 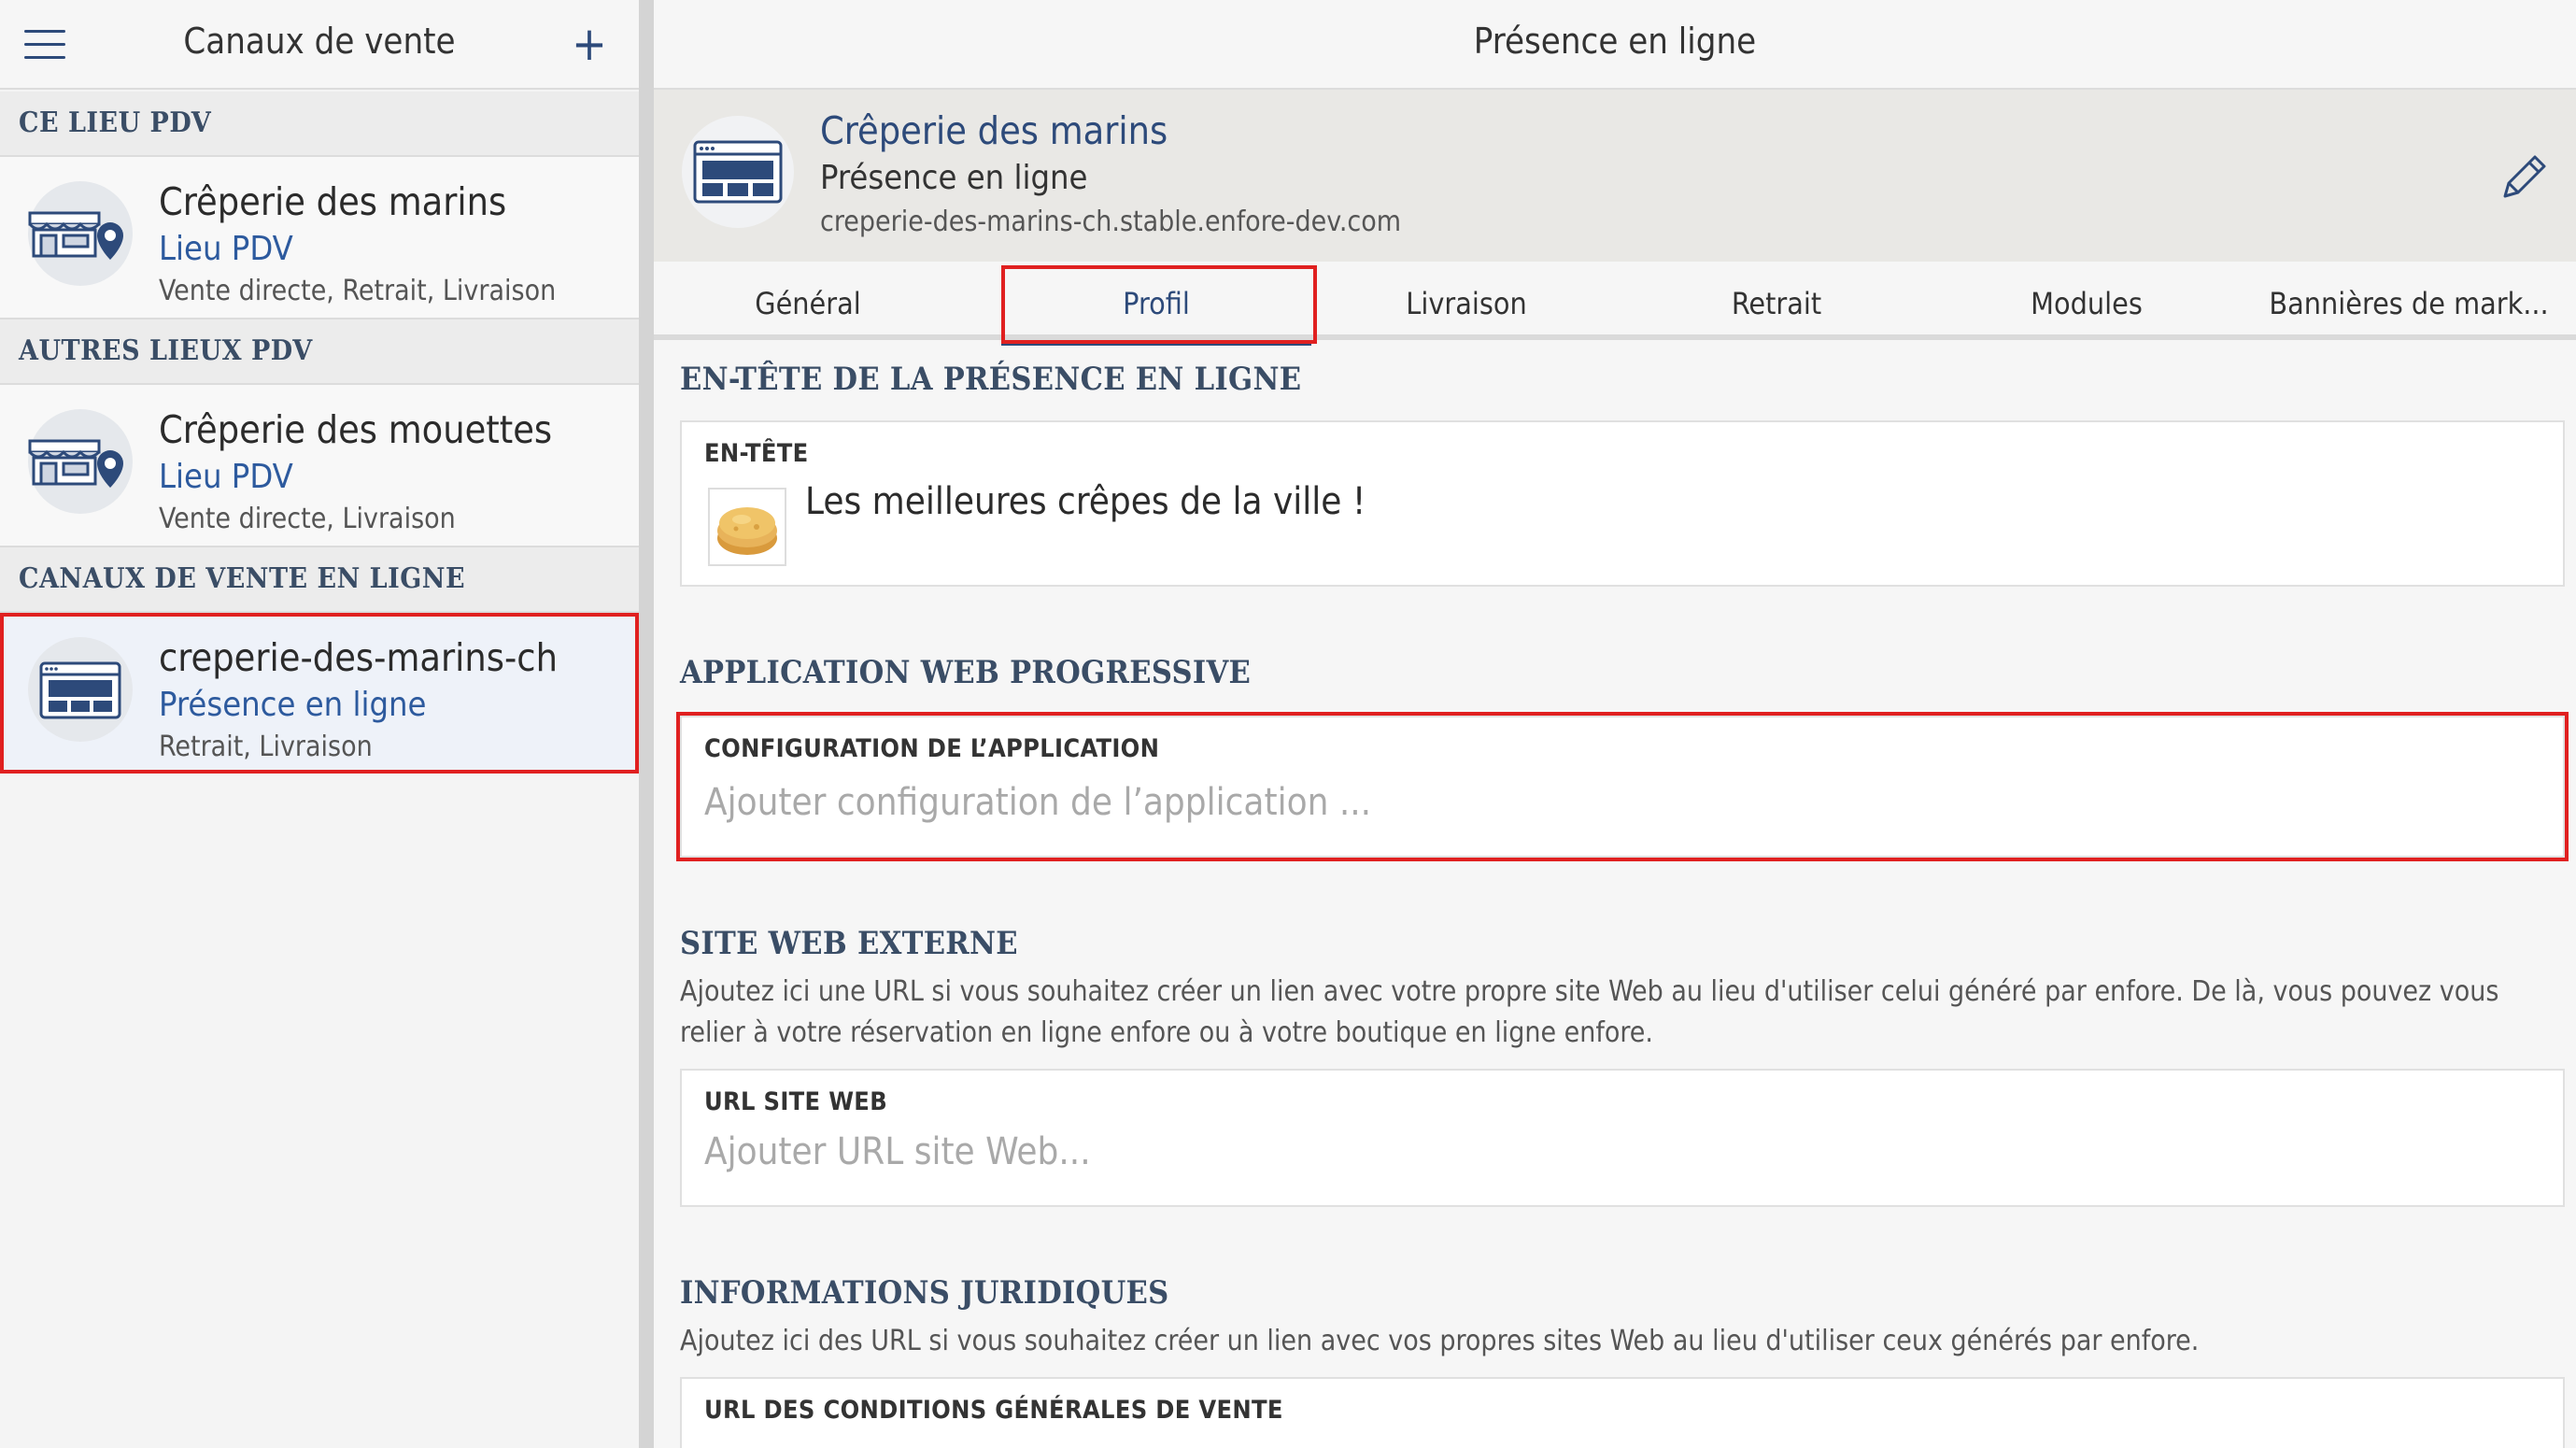 What do you see at coordinates (307, 519) in the screenshot?
I see `channel-services: Vente directe, Livraison` at bounding box center [307, 519].